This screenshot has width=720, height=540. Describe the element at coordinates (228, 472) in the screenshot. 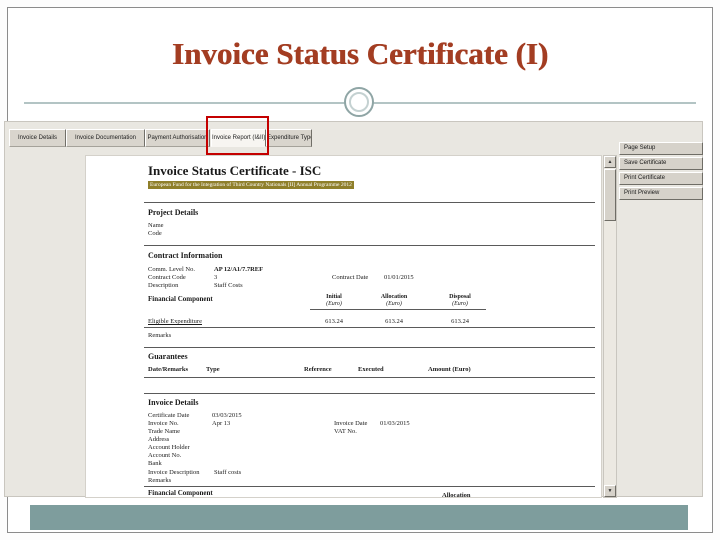

I see `invoice-description-value: Staff costs` at that location.